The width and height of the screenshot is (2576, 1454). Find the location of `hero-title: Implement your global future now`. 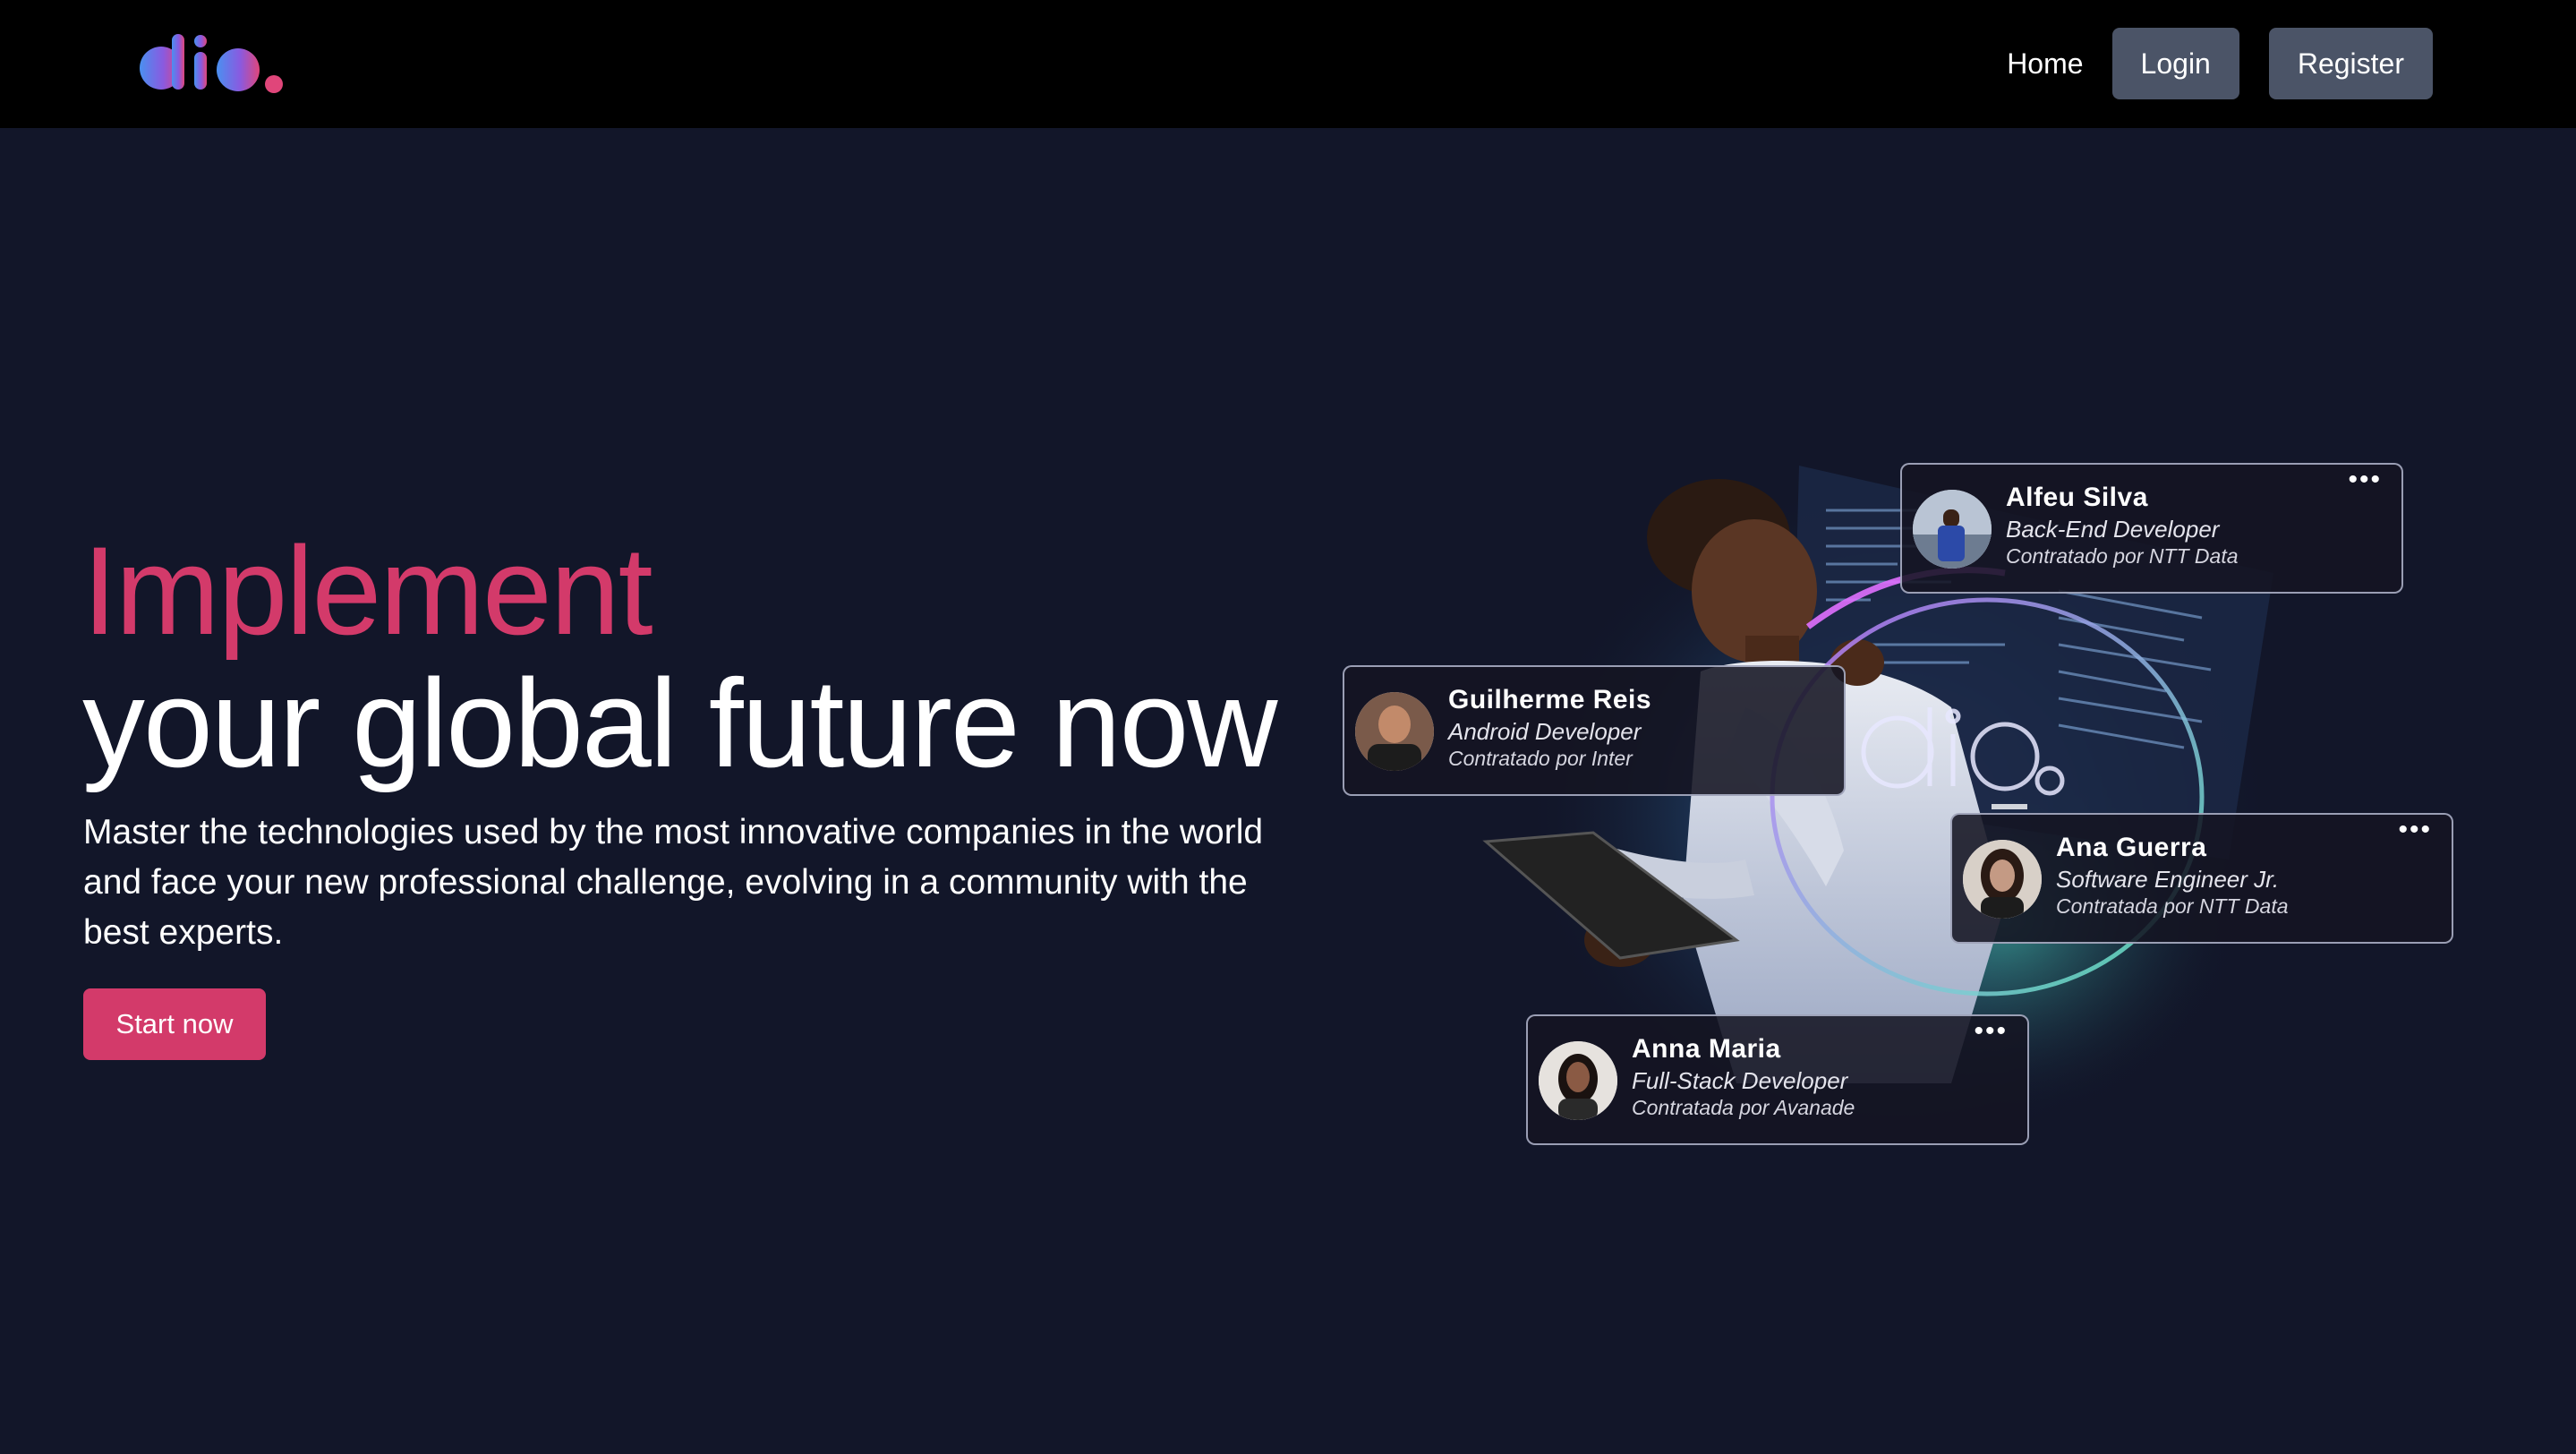

hero-title: Implement your global future now is located at coordinates (680, 656).